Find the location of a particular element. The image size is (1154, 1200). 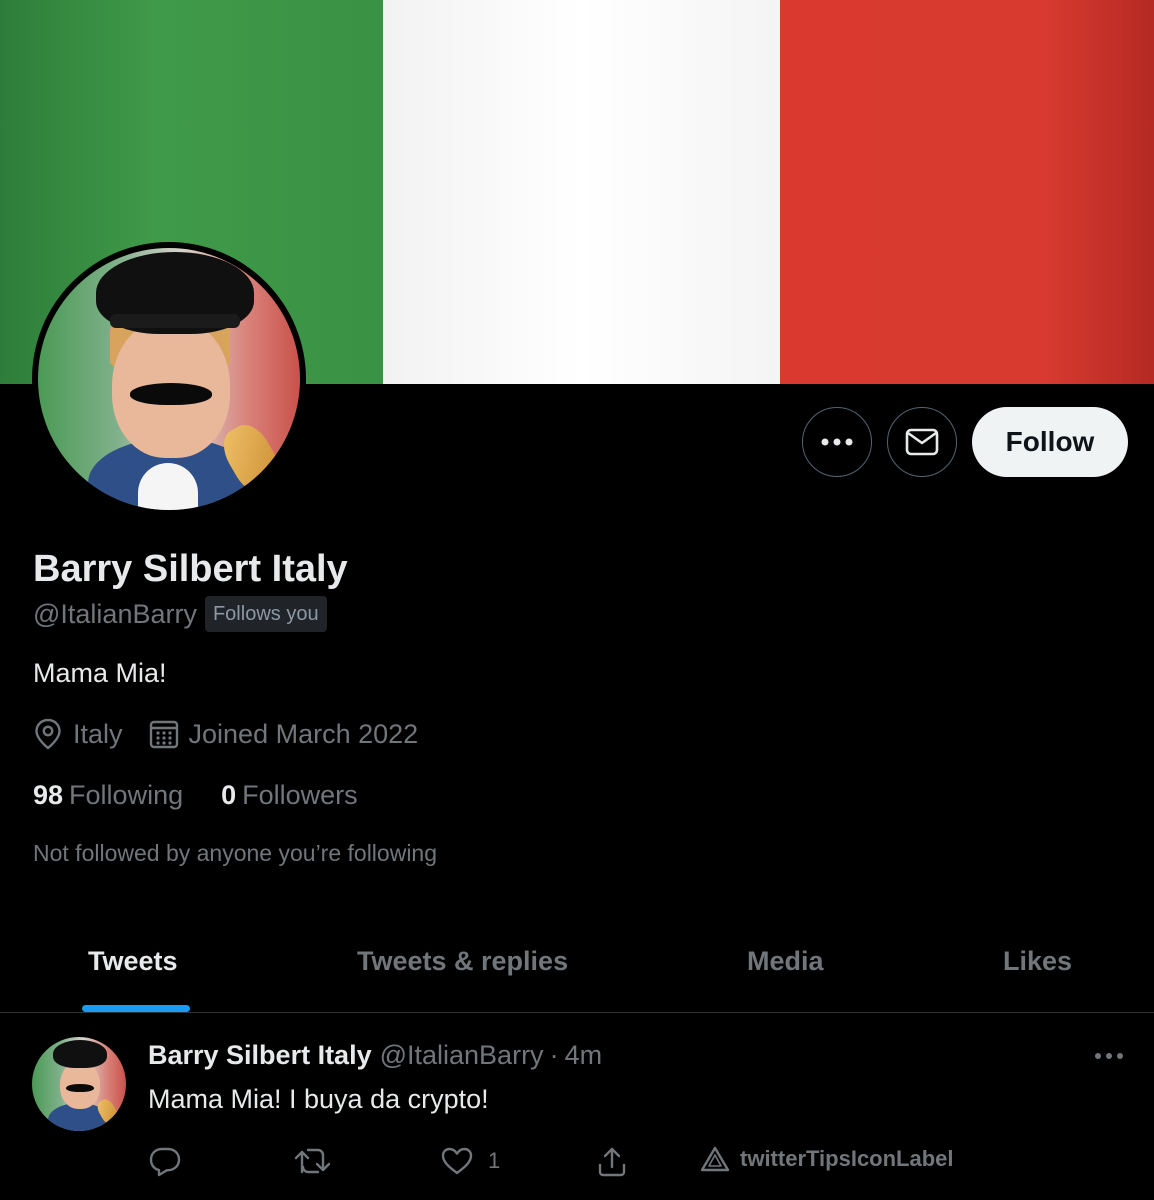

joined-text: Joined March 2022 is located at coordinates (303, 733).